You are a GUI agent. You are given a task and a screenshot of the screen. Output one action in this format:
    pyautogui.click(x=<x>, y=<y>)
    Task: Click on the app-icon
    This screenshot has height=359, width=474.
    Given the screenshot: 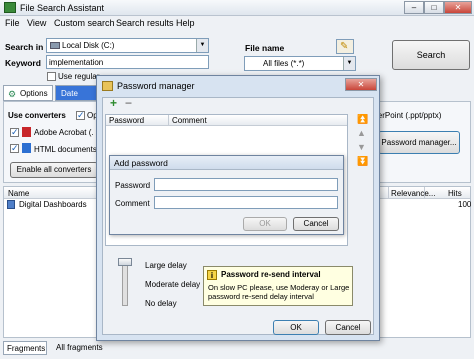 What is the action you would take?
    pyautogui.click(x=10, y=7)
    